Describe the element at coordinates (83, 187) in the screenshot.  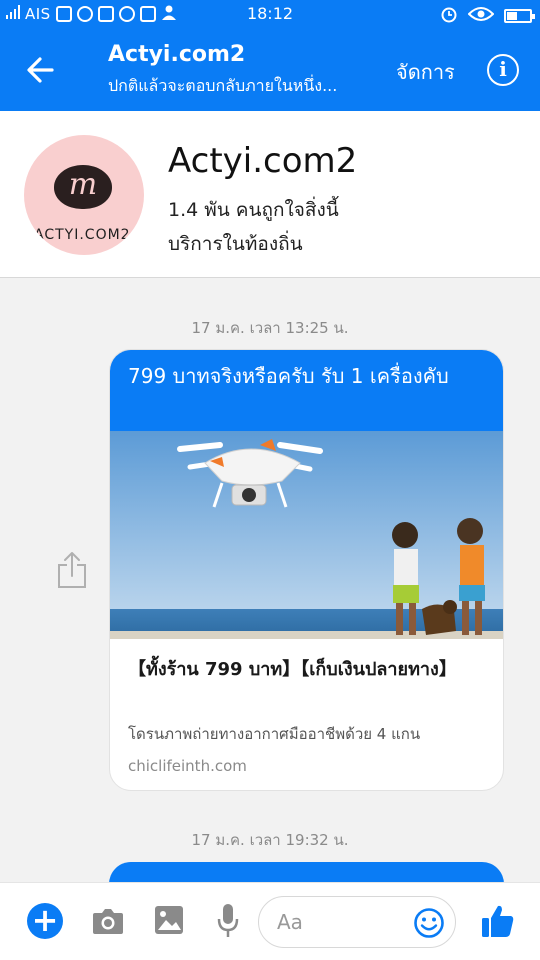
I see `avatar-logo-mark: m` at that location.